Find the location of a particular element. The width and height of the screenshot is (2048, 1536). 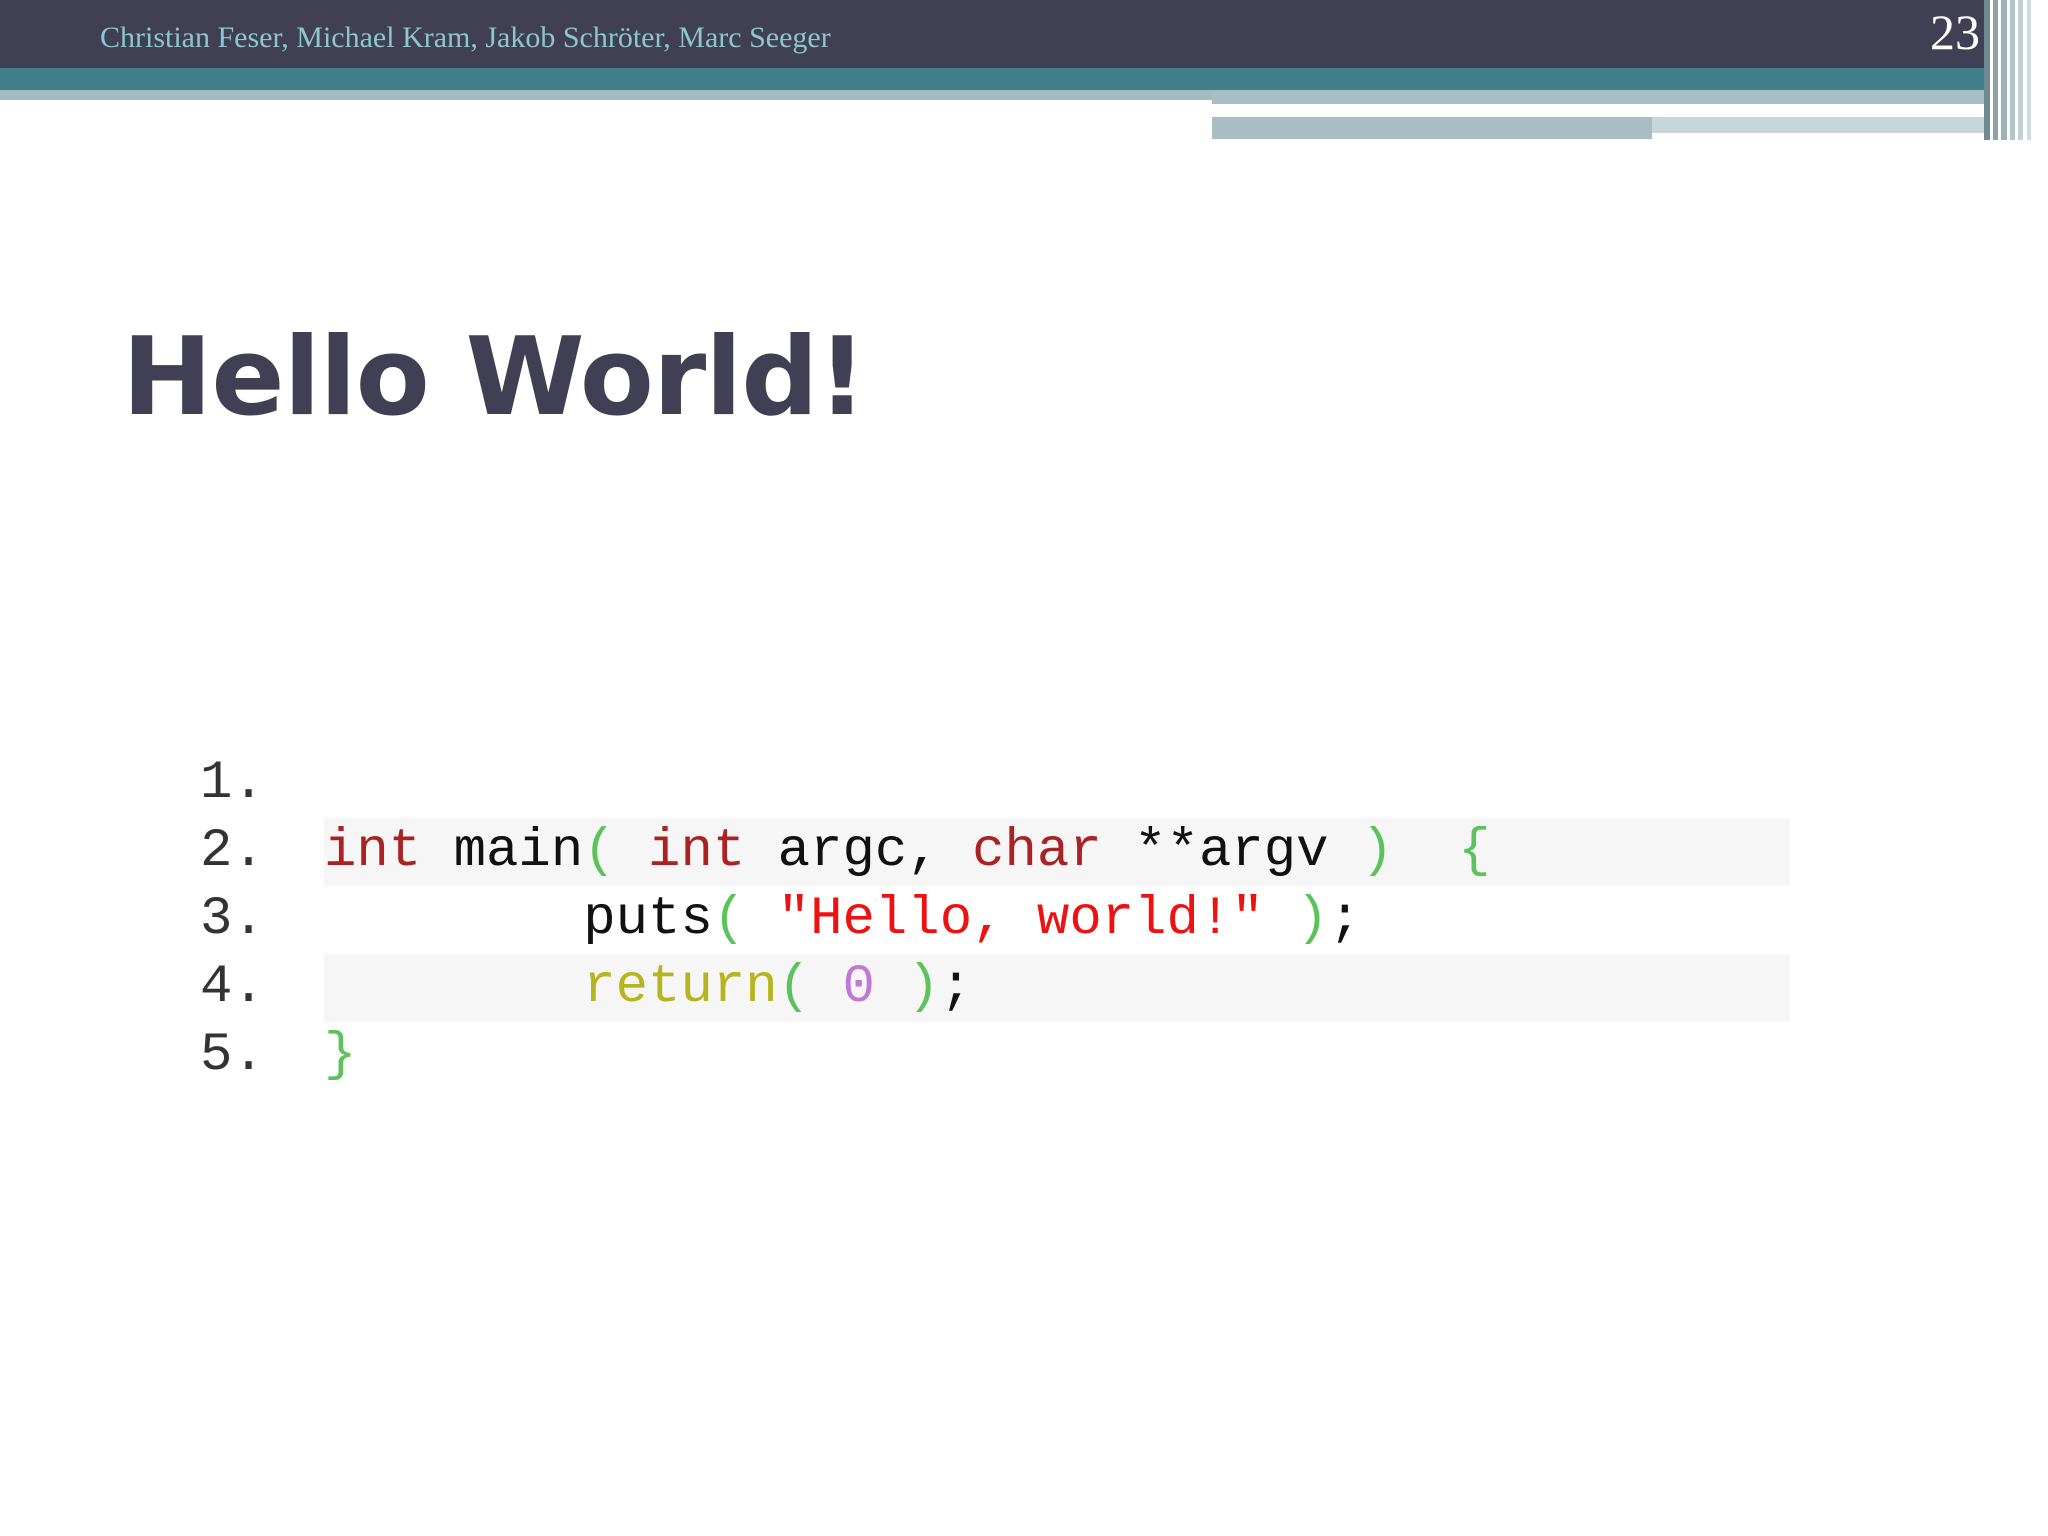

identifier-token: argc, is located at coordinates (842, 851).